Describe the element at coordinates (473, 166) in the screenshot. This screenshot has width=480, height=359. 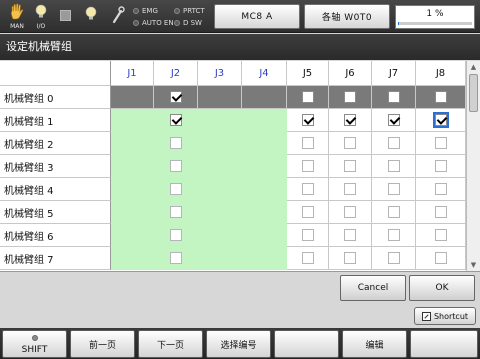
I see `vertical-scrollbar: ▲ ▼` at that location.